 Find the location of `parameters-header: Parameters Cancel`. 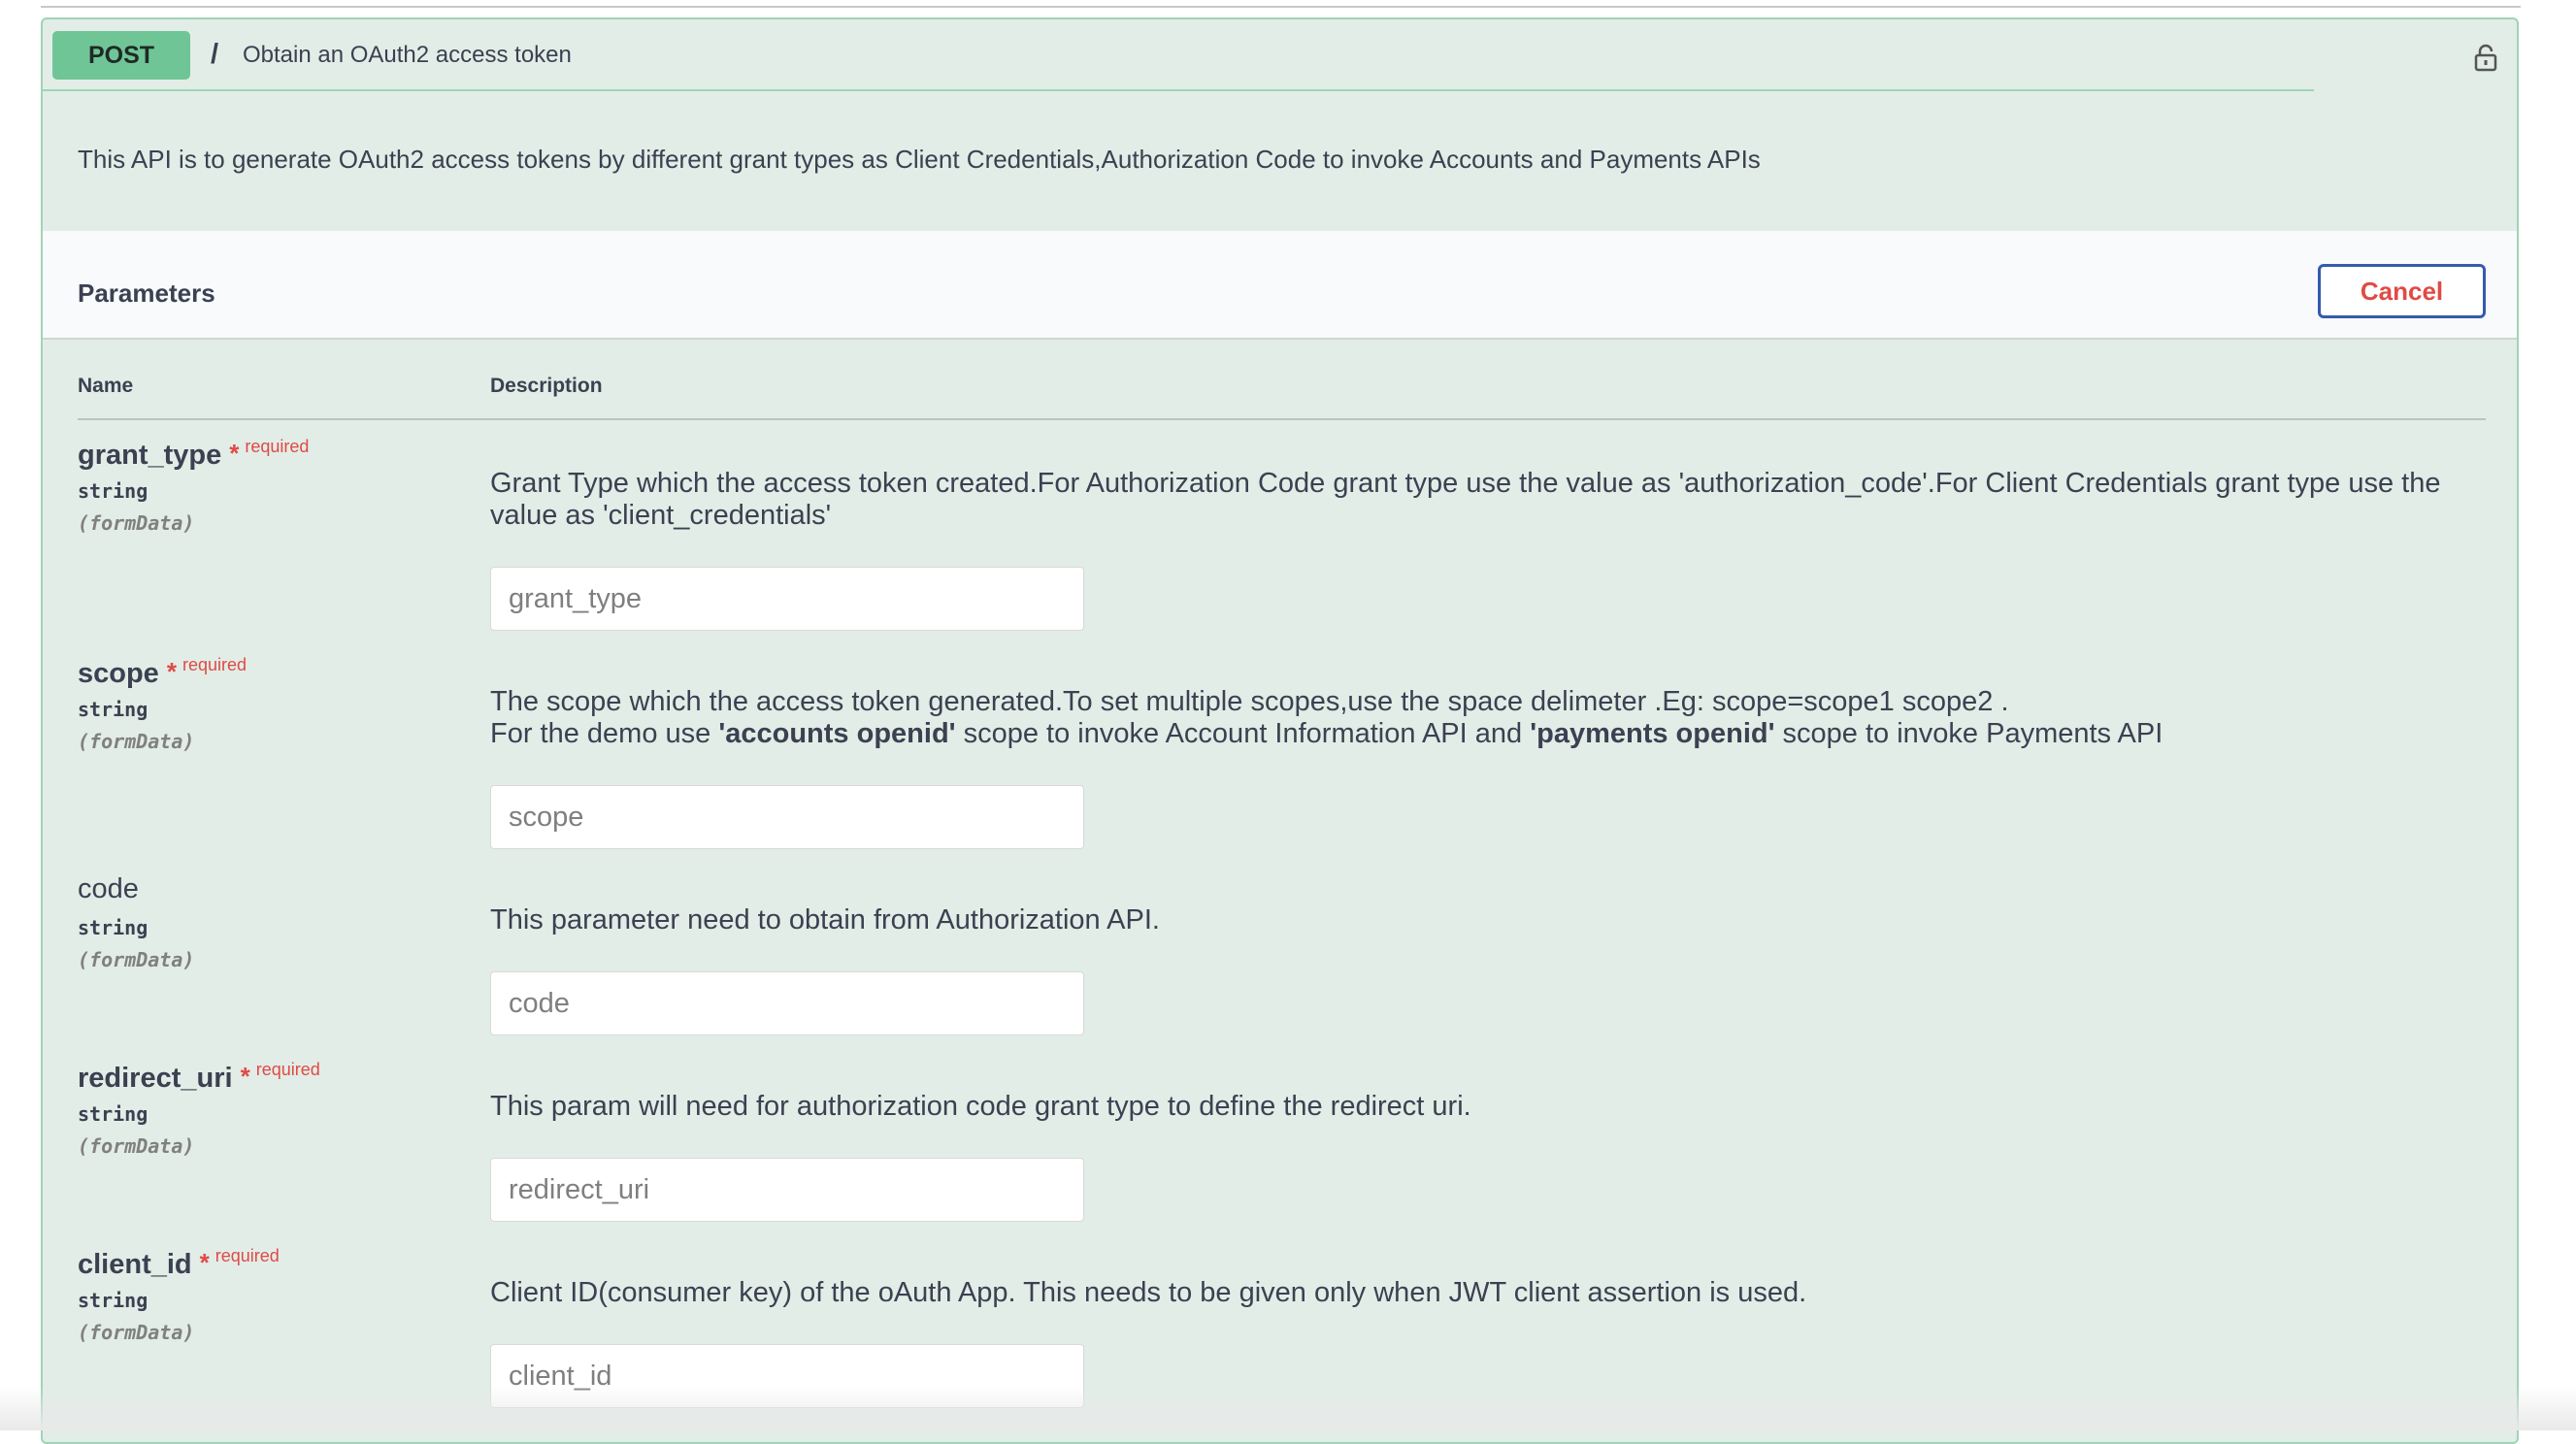

parameters-header: Parameters Cancel is located at coordinates (1280, 285).